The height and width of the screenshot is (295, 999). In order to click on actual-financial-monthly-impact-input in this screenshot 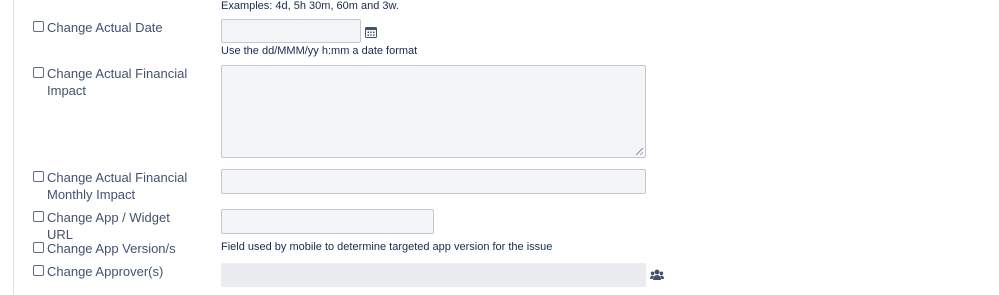, I will do `click(433, 181)`.